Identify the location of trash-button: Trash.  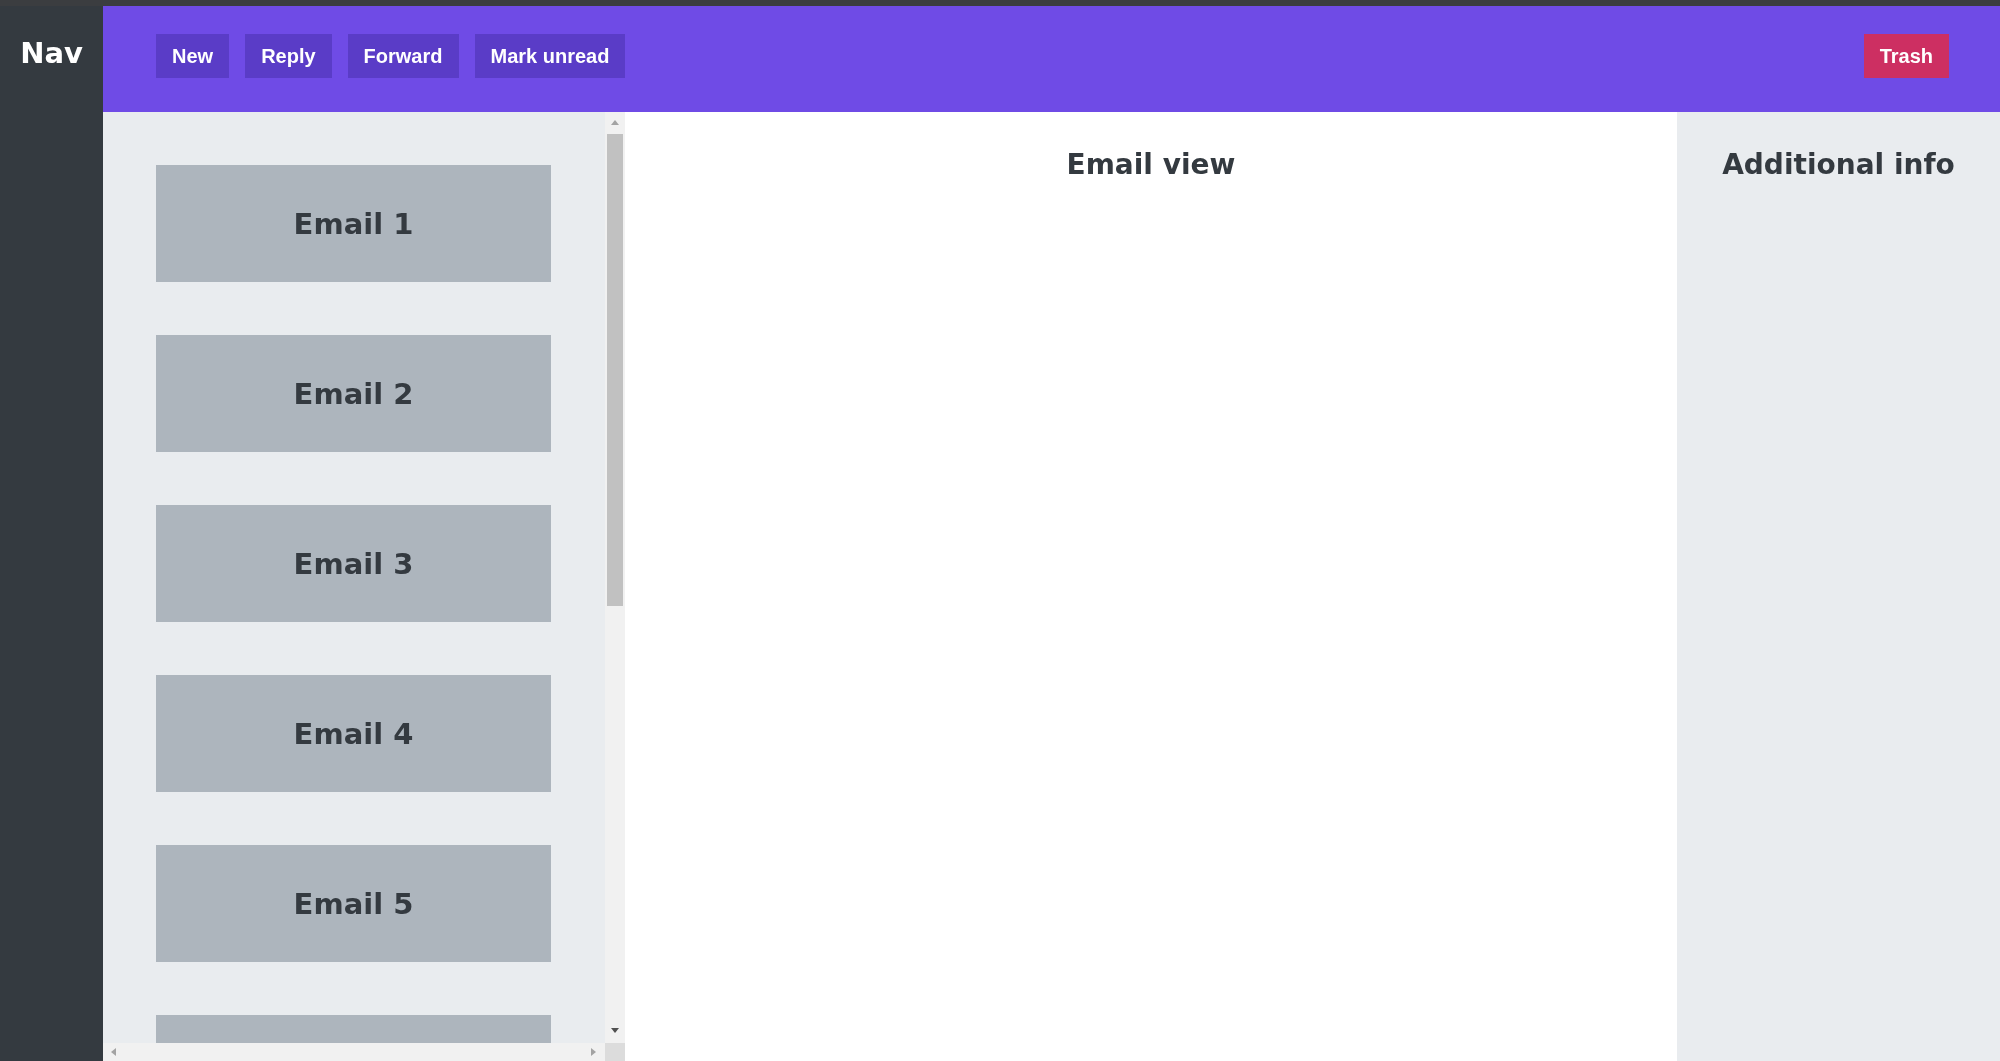
(1906, 56).